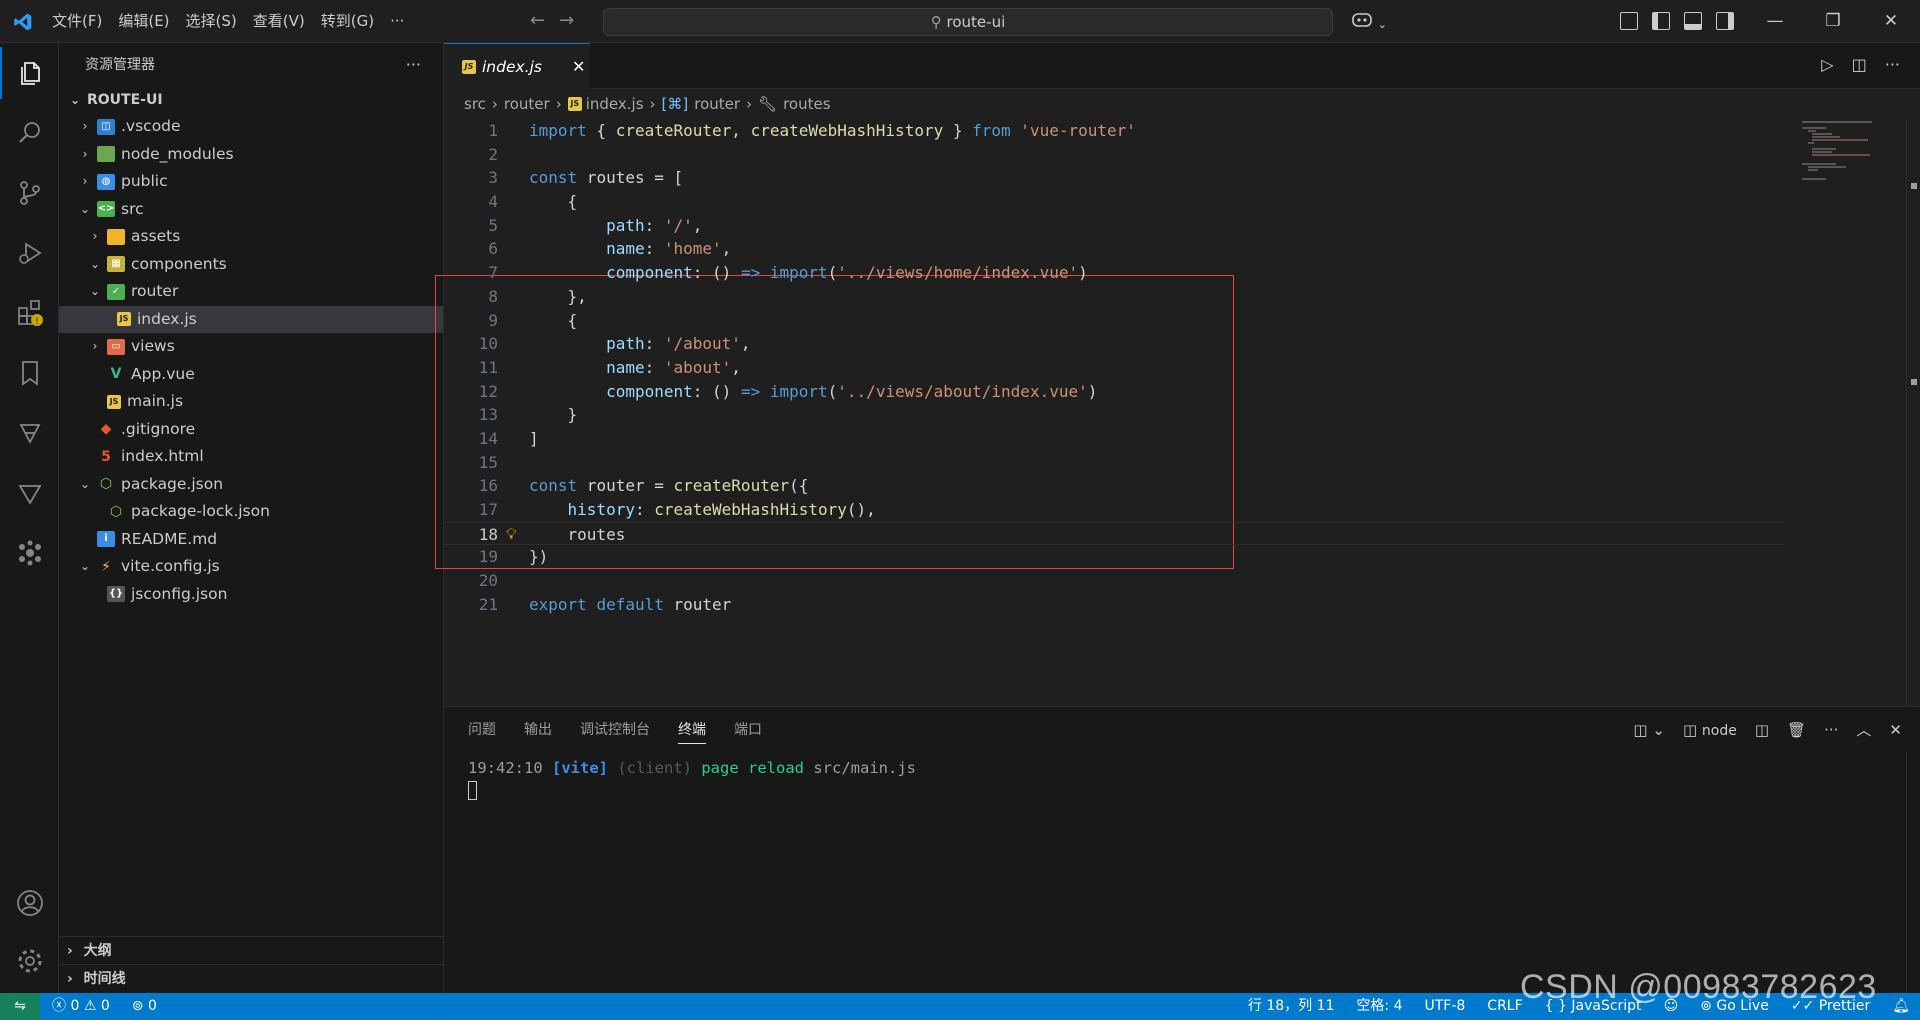 The image size is (1920, 1020). What do you see at coordinates (251, 978) in the screenshot?
I see `timeline-section: › 时间线` at bounding box center [251, 978].